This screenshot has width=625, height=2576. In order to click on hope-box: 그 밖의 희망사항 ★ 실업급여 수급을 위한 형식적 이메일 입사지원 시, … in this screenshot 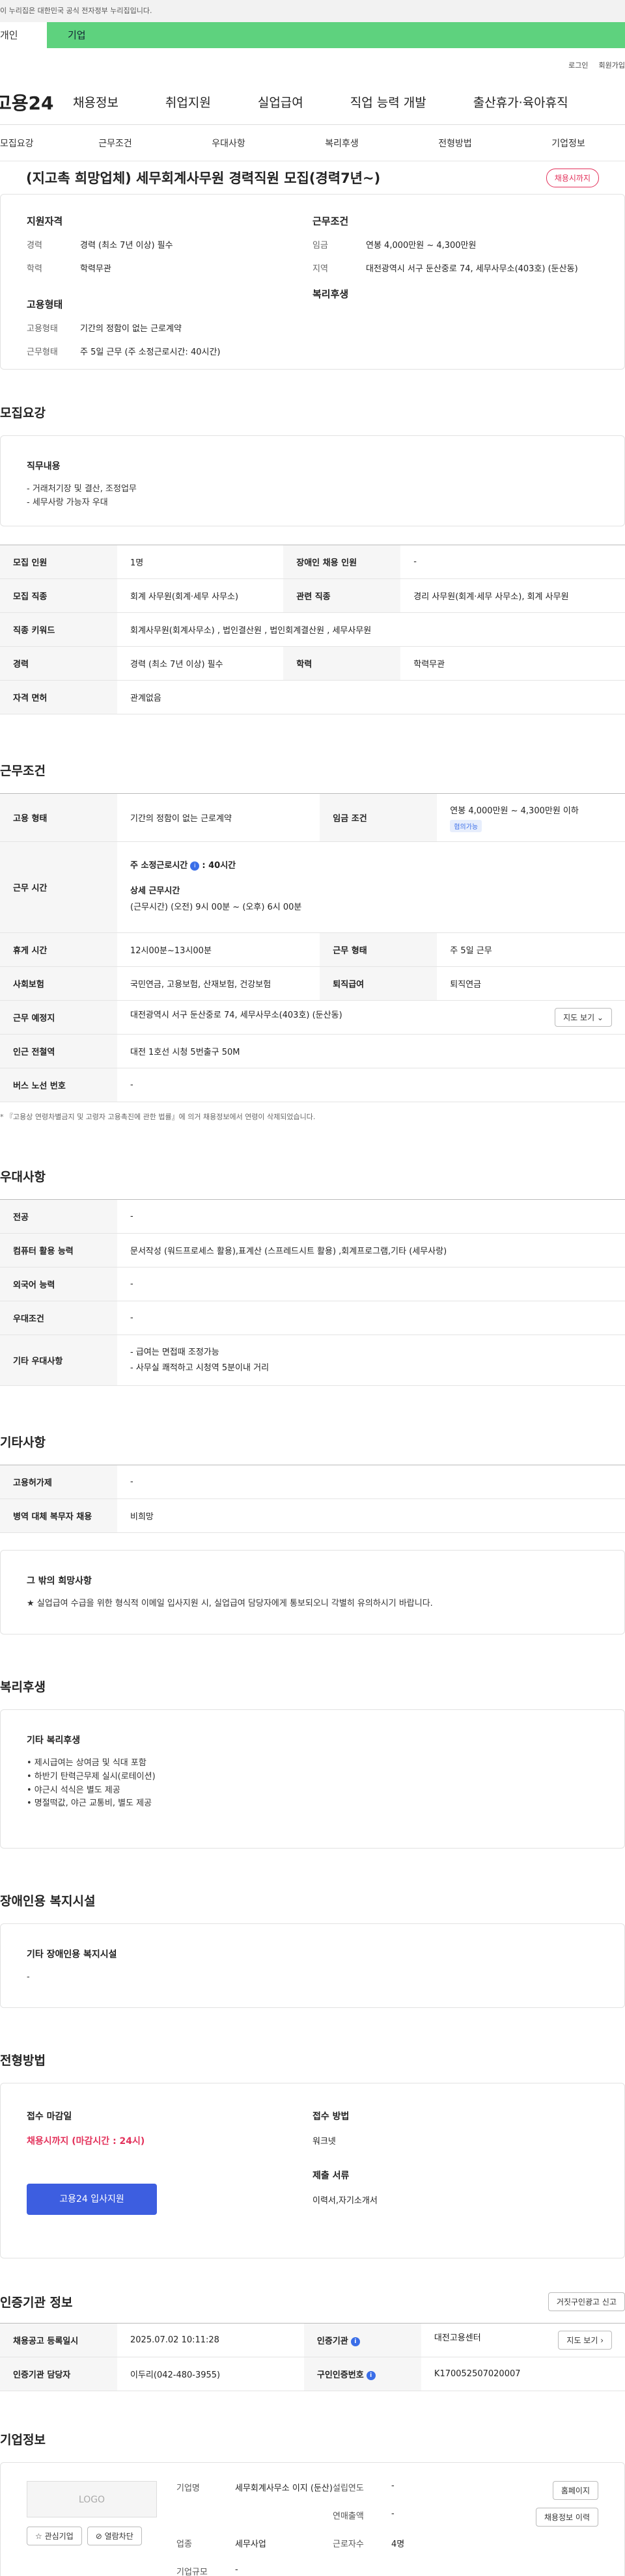, I will do `click(312, 1592)`.